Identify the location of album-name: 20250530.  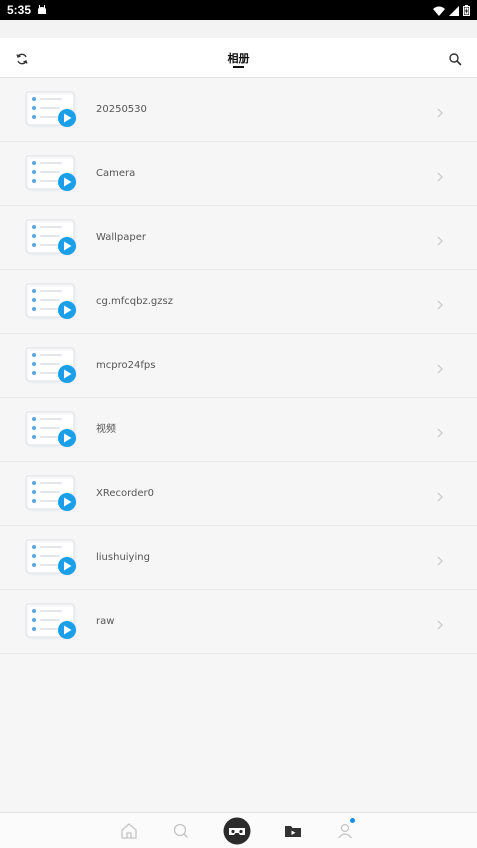
(121, 109).